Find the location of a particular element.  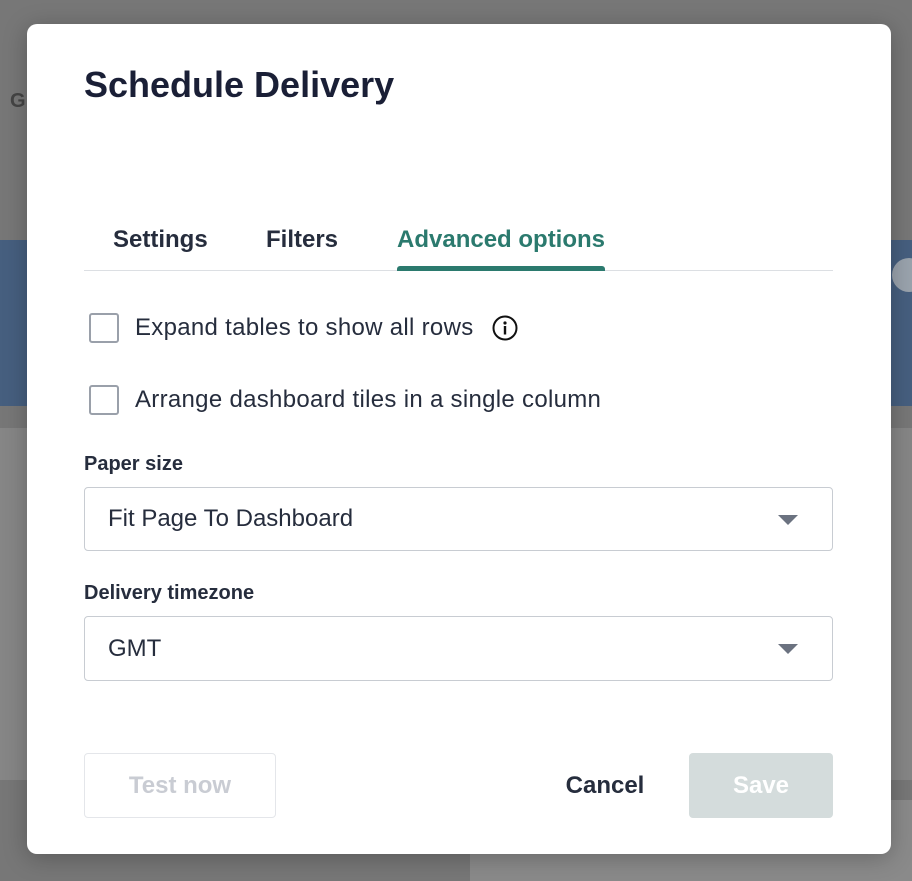

save-button: Save is located at coordinates (761, 785).